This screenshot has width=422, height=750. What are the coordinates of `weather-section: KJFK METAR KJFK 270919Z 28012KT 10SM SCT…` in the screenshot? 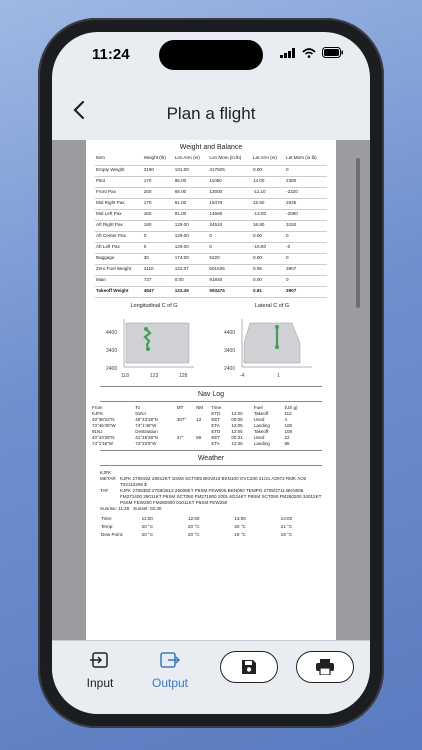 It's located at (213, 504).